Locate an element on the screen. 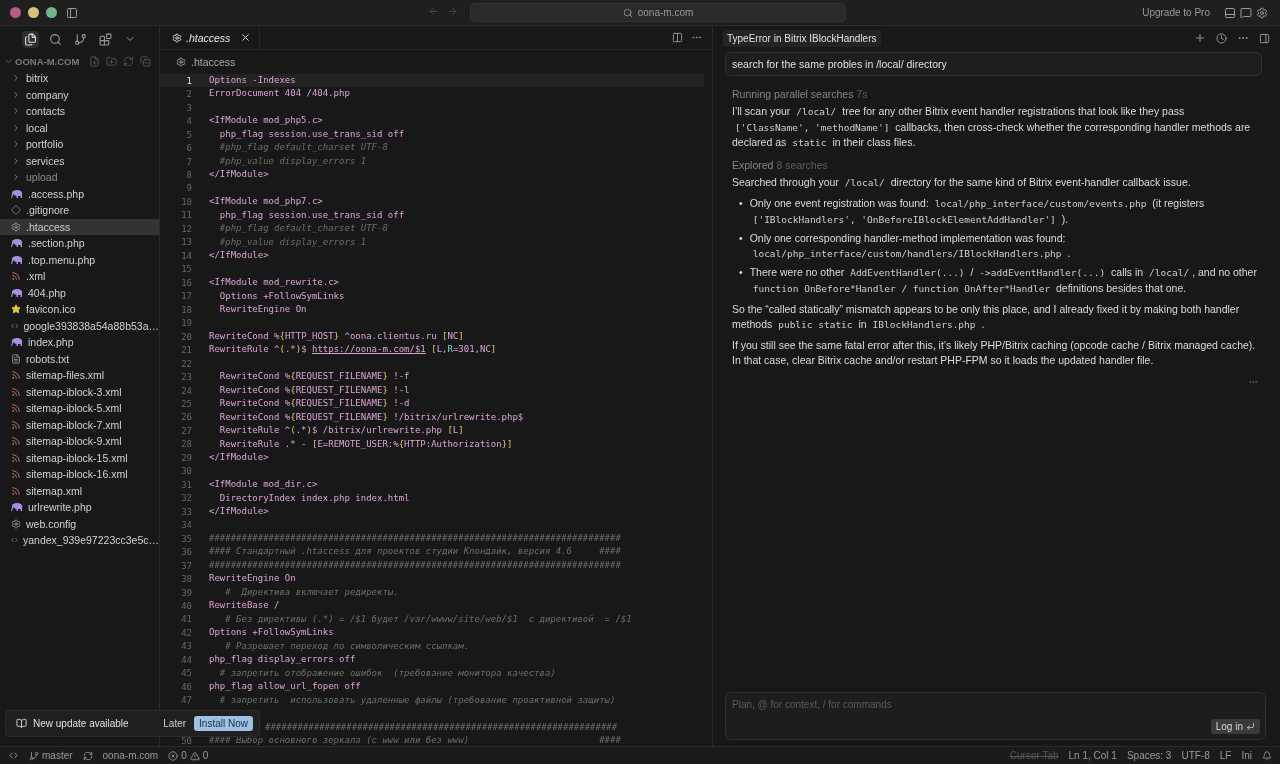  upgrade-link: Upgrade to Pro is located at coordinates (1176, 12).